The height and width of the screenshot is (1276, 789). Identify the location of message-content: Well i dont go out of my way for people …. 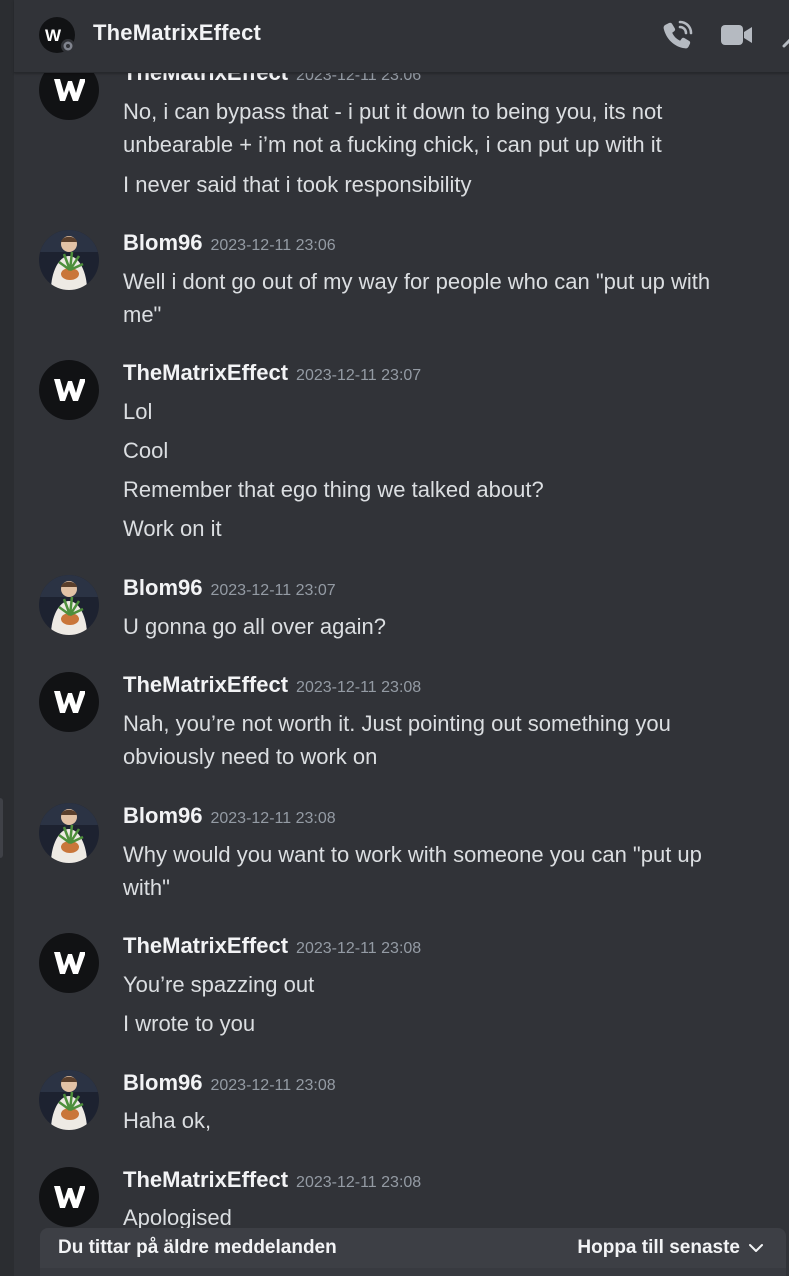
(417, 298).